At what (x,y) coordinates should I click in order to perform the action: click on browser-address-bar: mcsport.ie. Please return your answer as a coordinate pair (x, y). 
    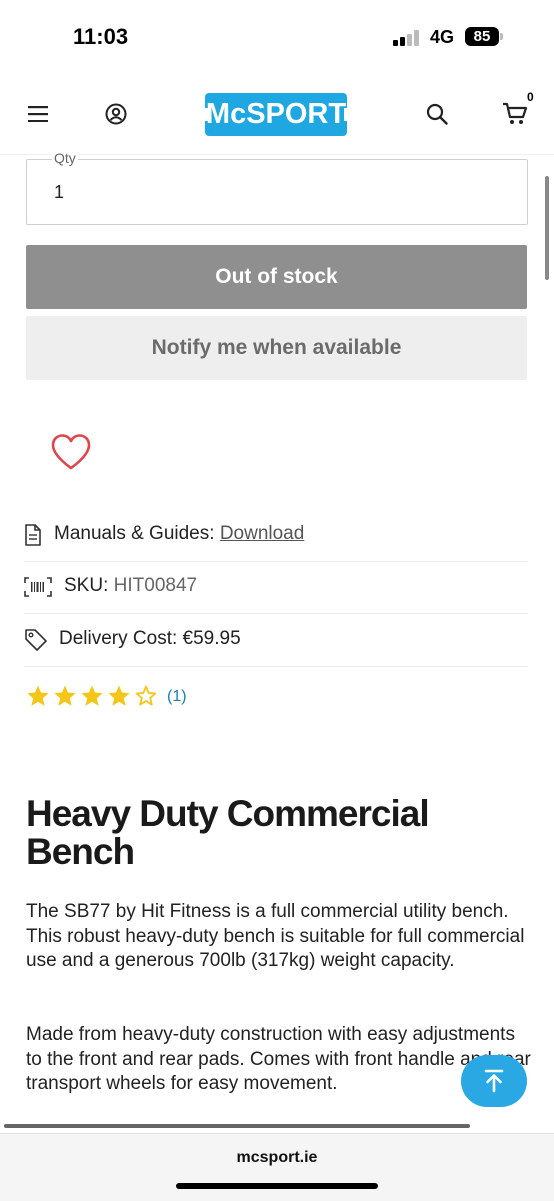
    Looking at the image, I should click on (277, 1167).